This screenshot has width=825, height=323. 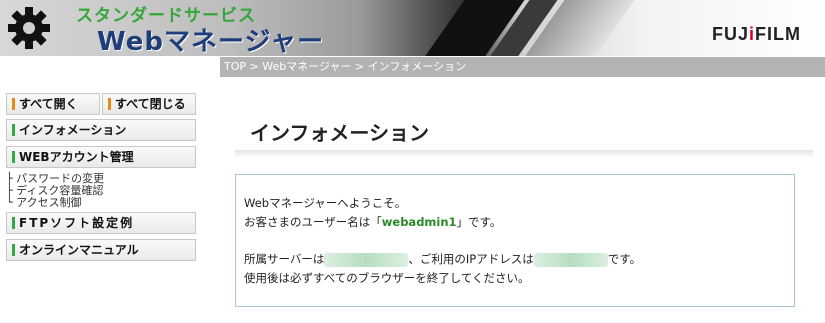 I want to click on breadcrumb-top-link: TOP, so click(x=235, y=66).